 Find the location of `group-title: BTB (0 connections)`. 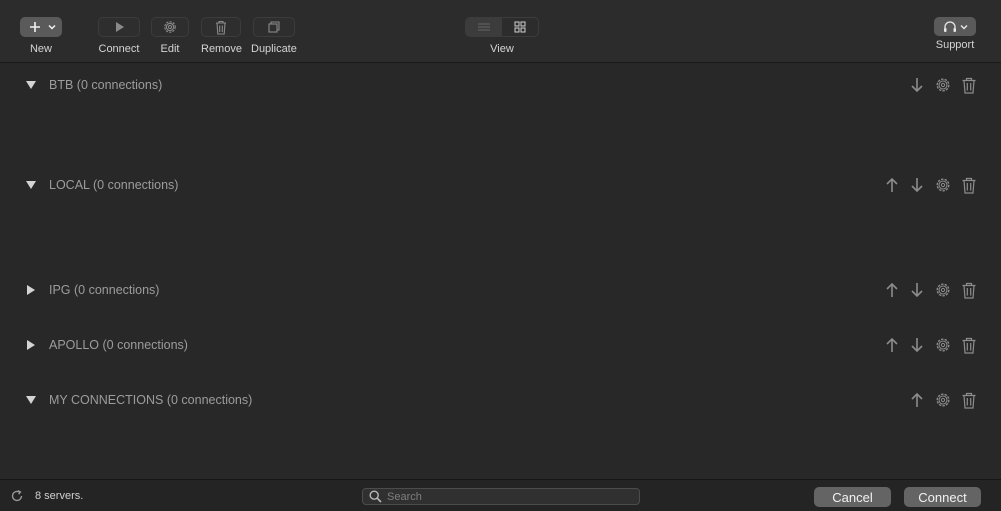

group-title: BTB (0 connections) is located at coordinates (106, 85).